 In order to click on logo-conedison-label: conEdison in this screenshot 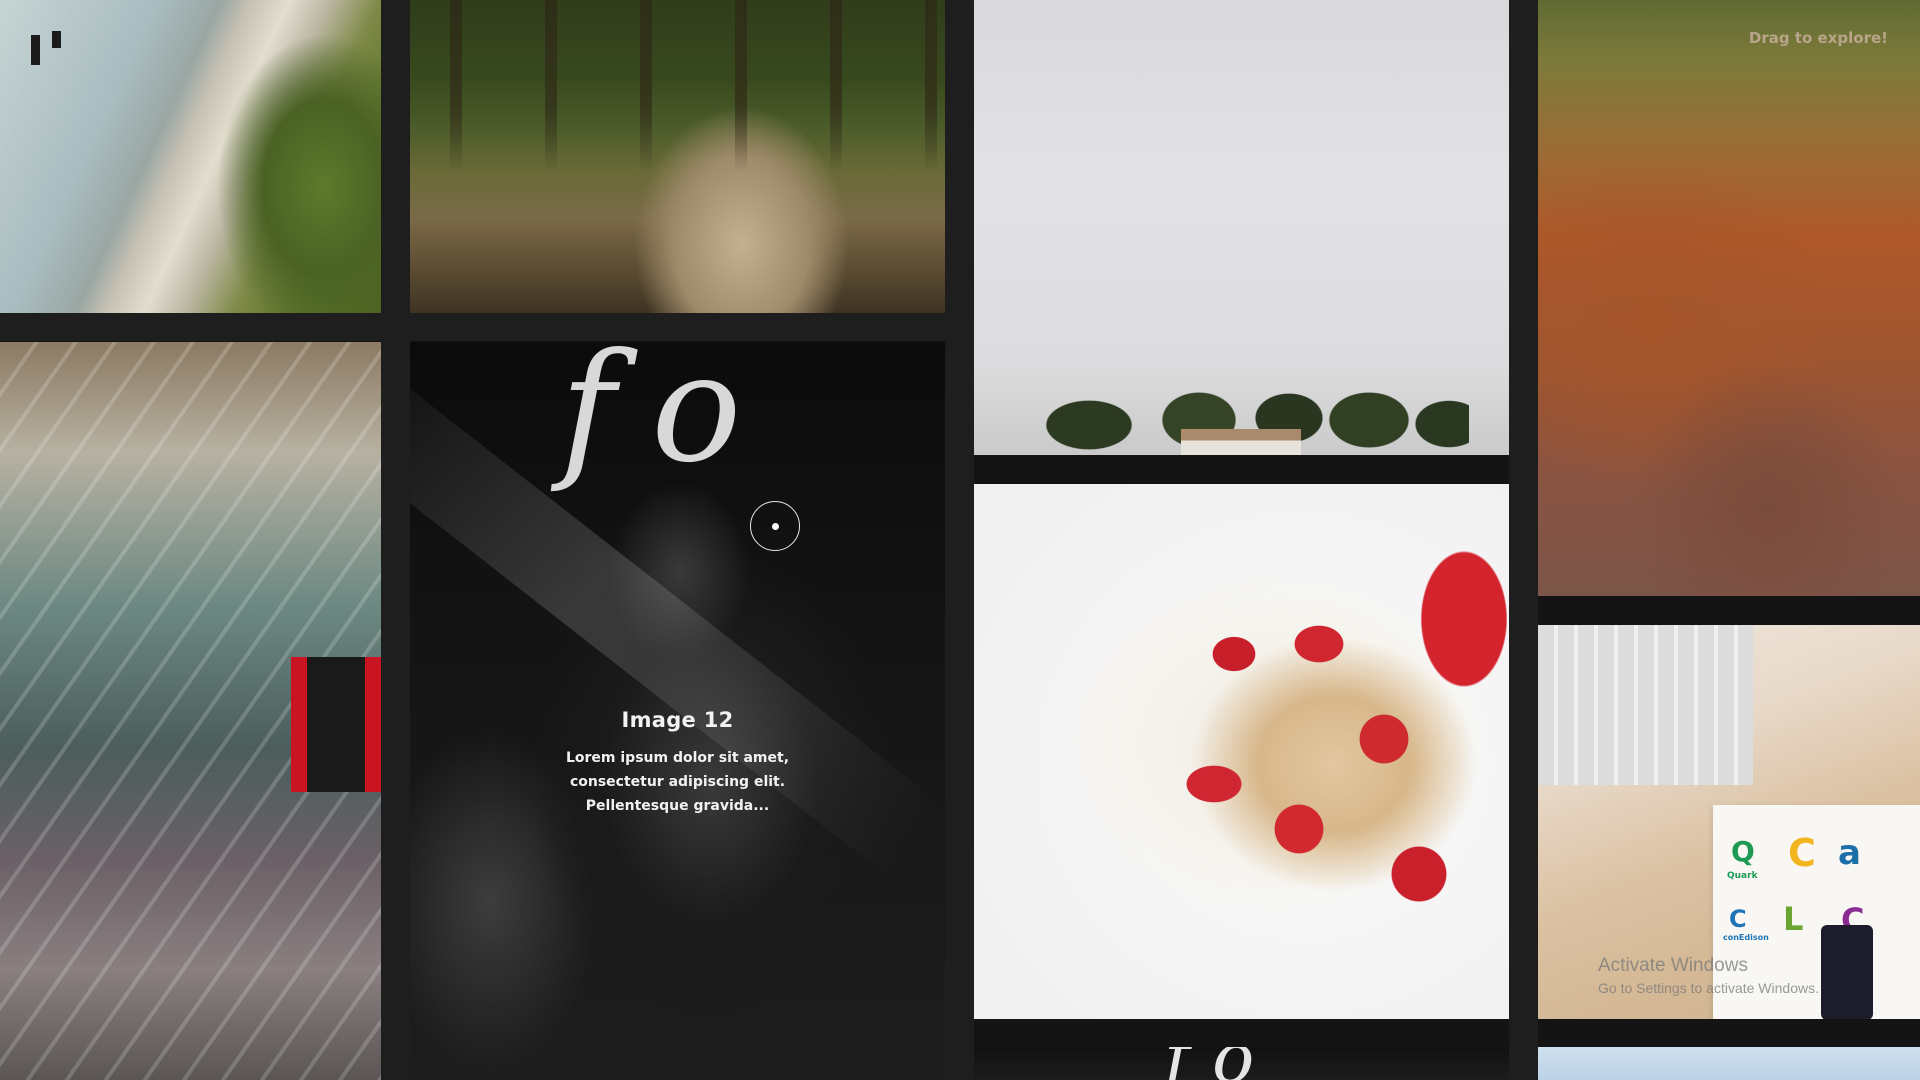, I will do `click(1746, 937)`.